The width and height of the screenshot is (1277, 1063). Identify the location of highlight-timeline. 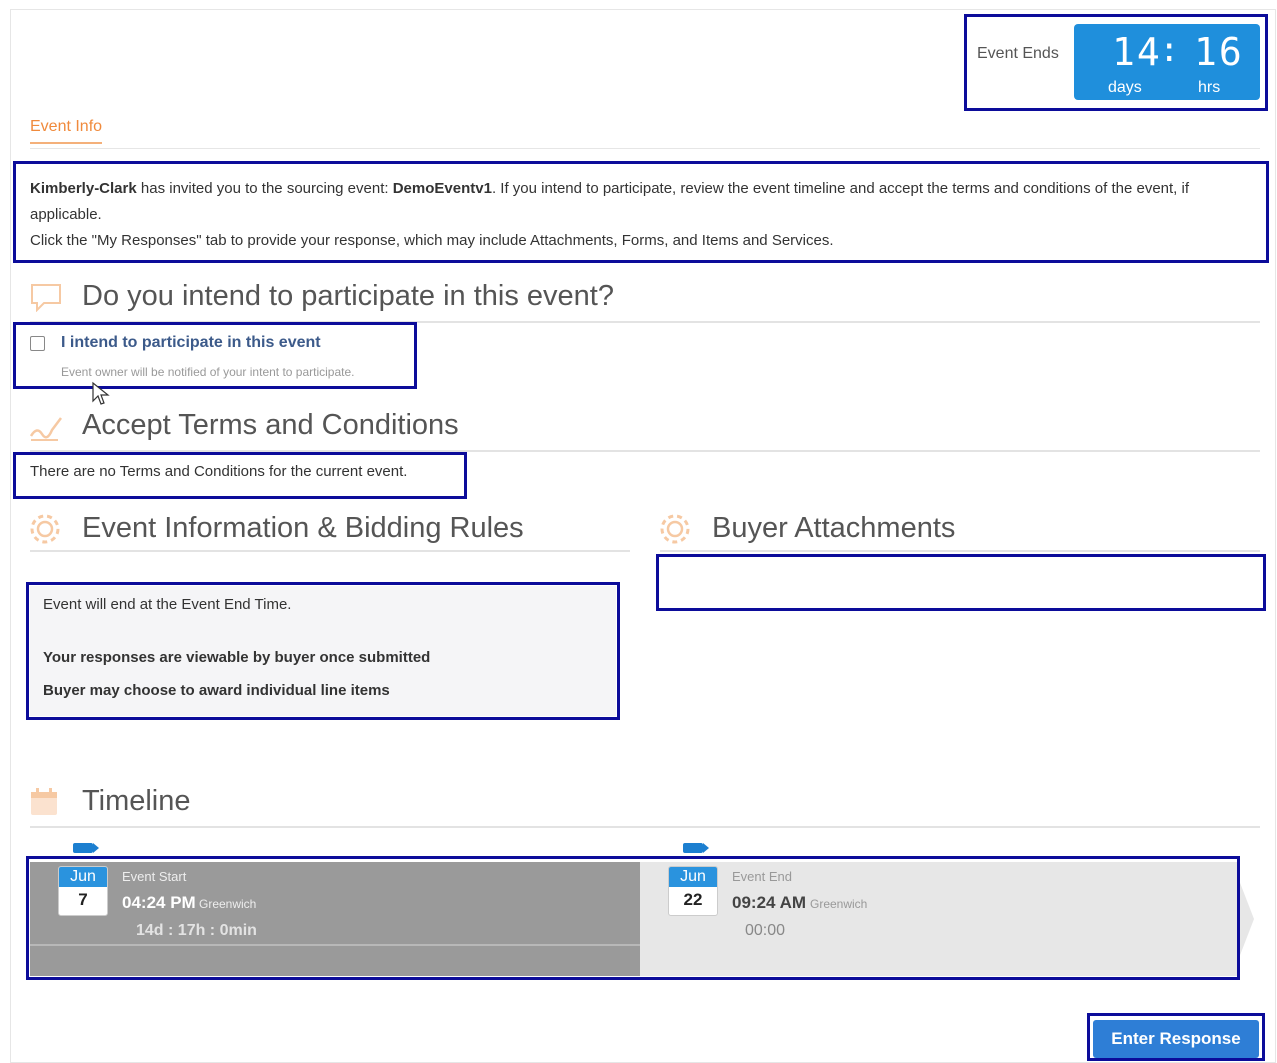
(633, 918).